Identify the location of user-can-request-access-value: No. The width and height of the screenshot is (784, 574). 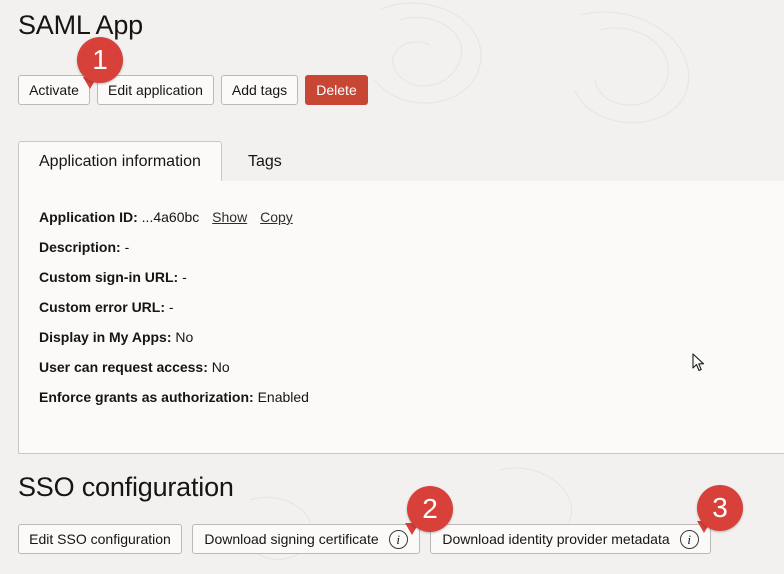
(220, 367).